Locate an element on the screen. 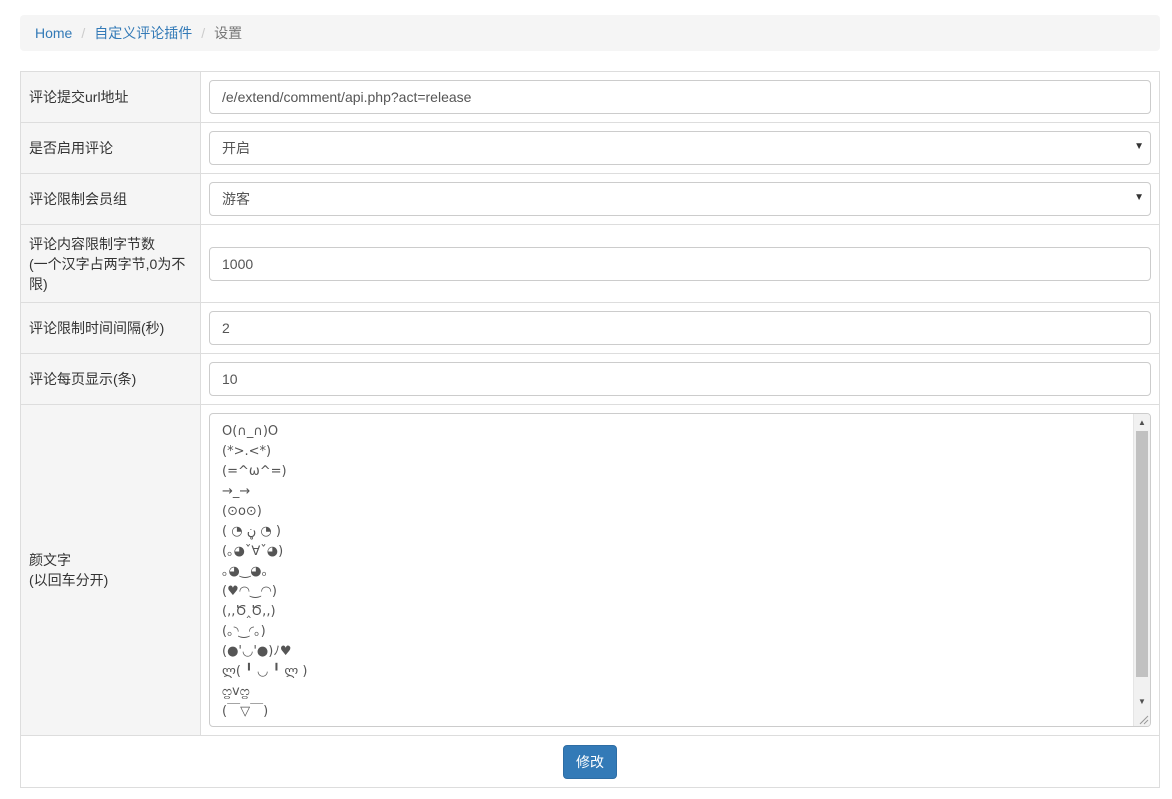 The image size is (1172, 799). form-row-actions: 修改 is located at coordinates (590, 761).